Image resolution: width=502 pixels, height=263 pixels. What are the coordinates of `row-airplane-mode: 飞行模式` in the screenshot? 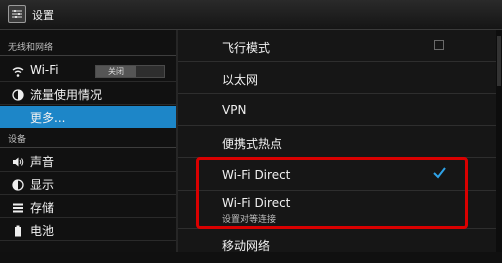 It's located at (337, 46).